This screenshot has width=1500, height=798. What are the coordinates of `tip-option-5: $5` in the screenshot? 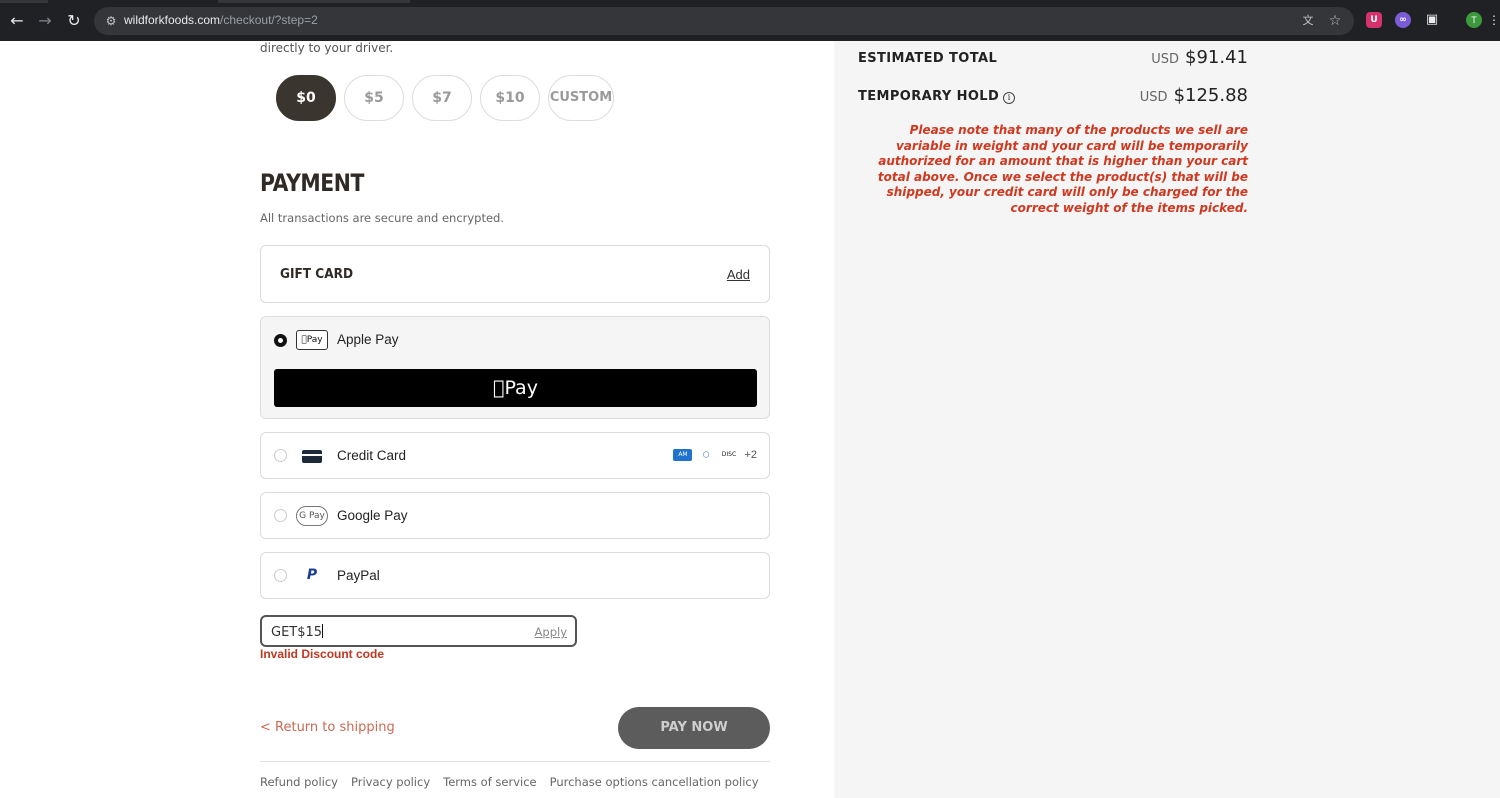 It's located at (374, 98).